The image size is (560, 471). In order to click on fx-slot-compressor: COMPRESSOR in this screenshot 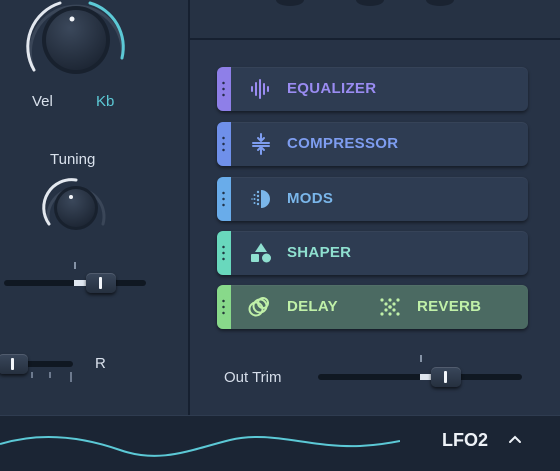, I will do `click(372, 144)`.